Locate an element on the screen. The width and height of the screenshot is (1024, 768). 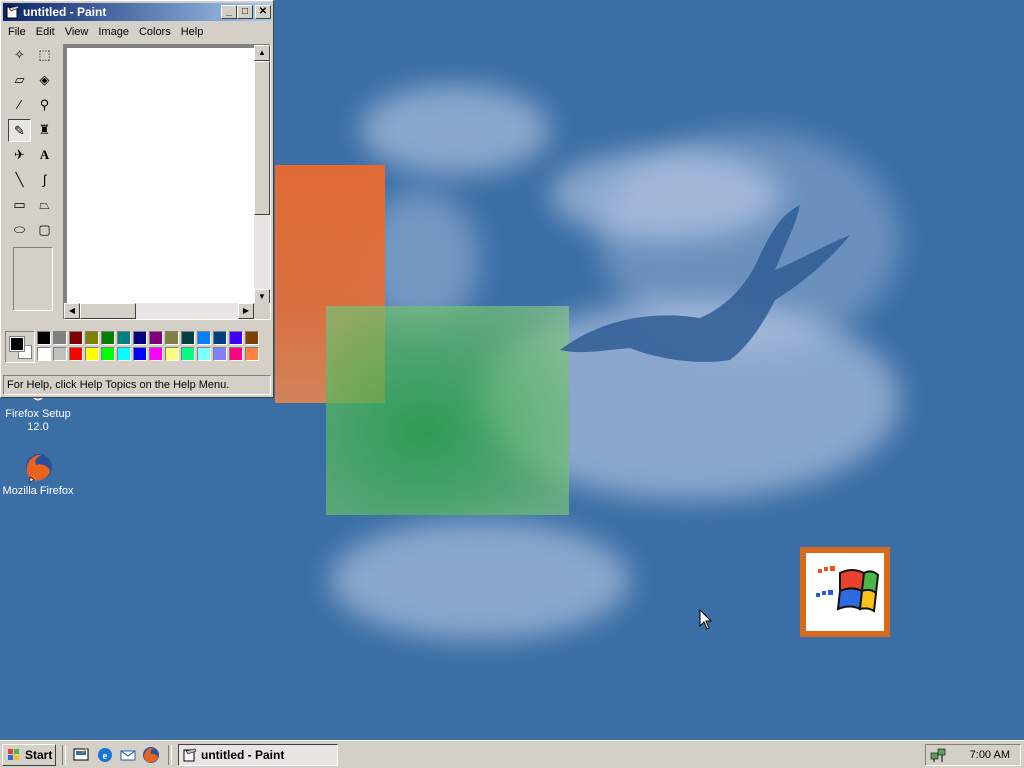
menu-edit: Edit is located at coordinates (45, 32).